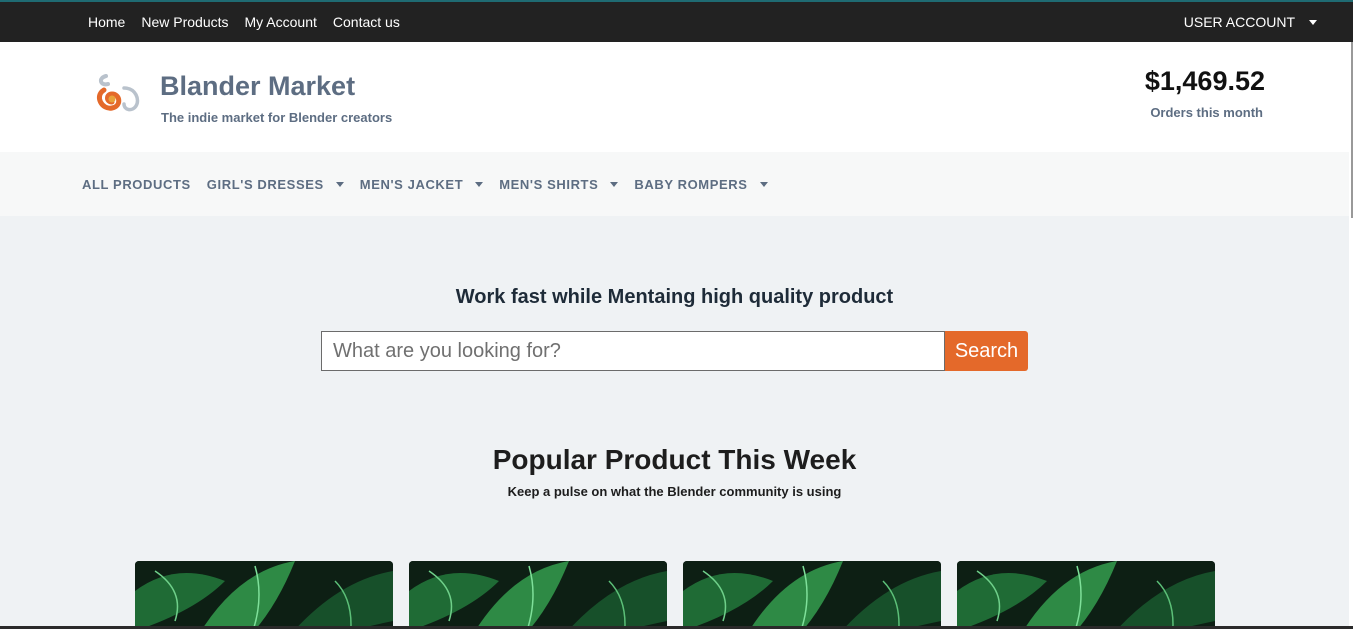 The image size is (1353, 629). Describe the element at coordinates (106, 22) in the screenshot. I see `nav-home-link: Home` at that location.